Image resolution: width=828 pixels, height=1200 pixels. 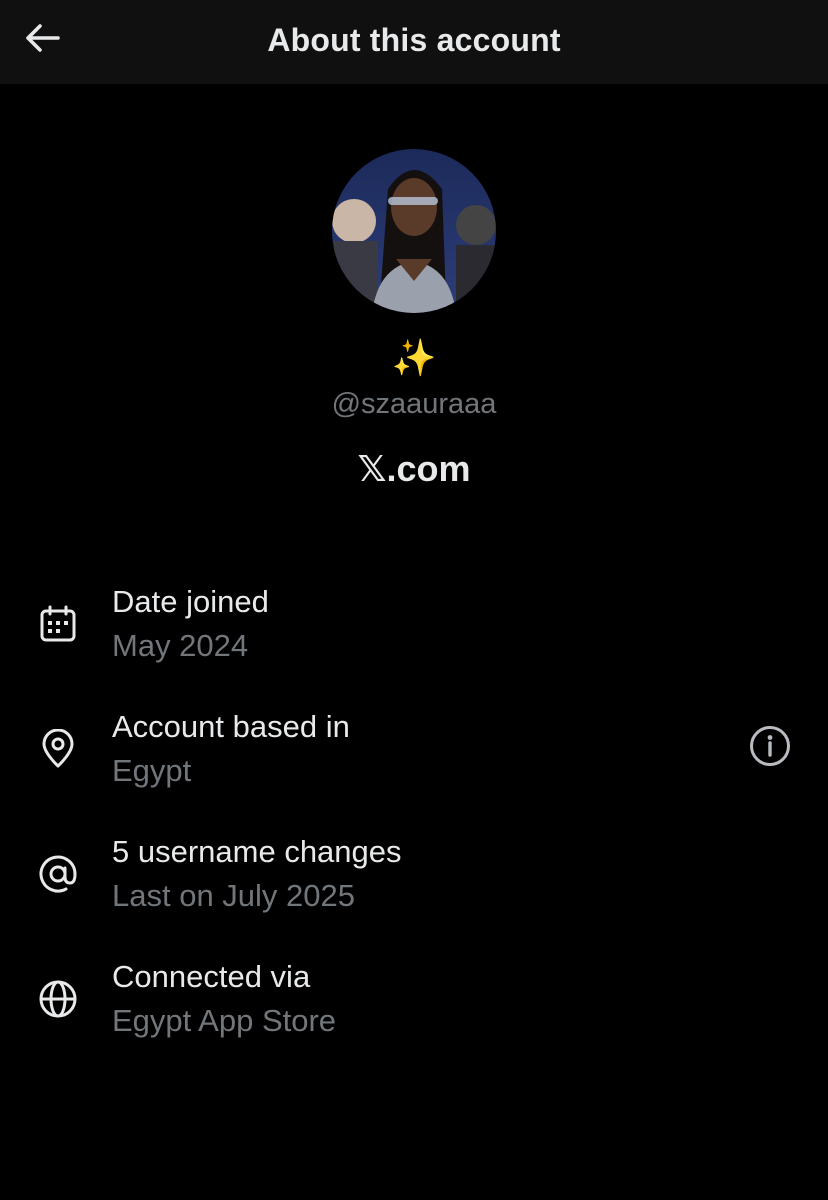 I want to click on info-icon, so click(x=770, y=746).